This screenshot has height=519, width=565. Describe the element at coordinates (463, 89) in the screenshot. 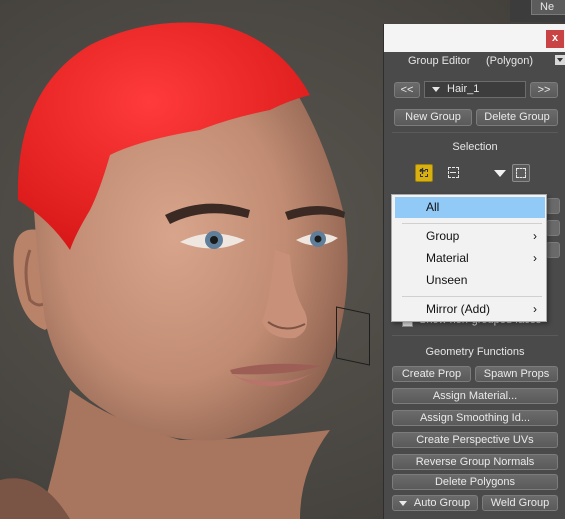

I see `group-select-value: Hair_1` at that location.